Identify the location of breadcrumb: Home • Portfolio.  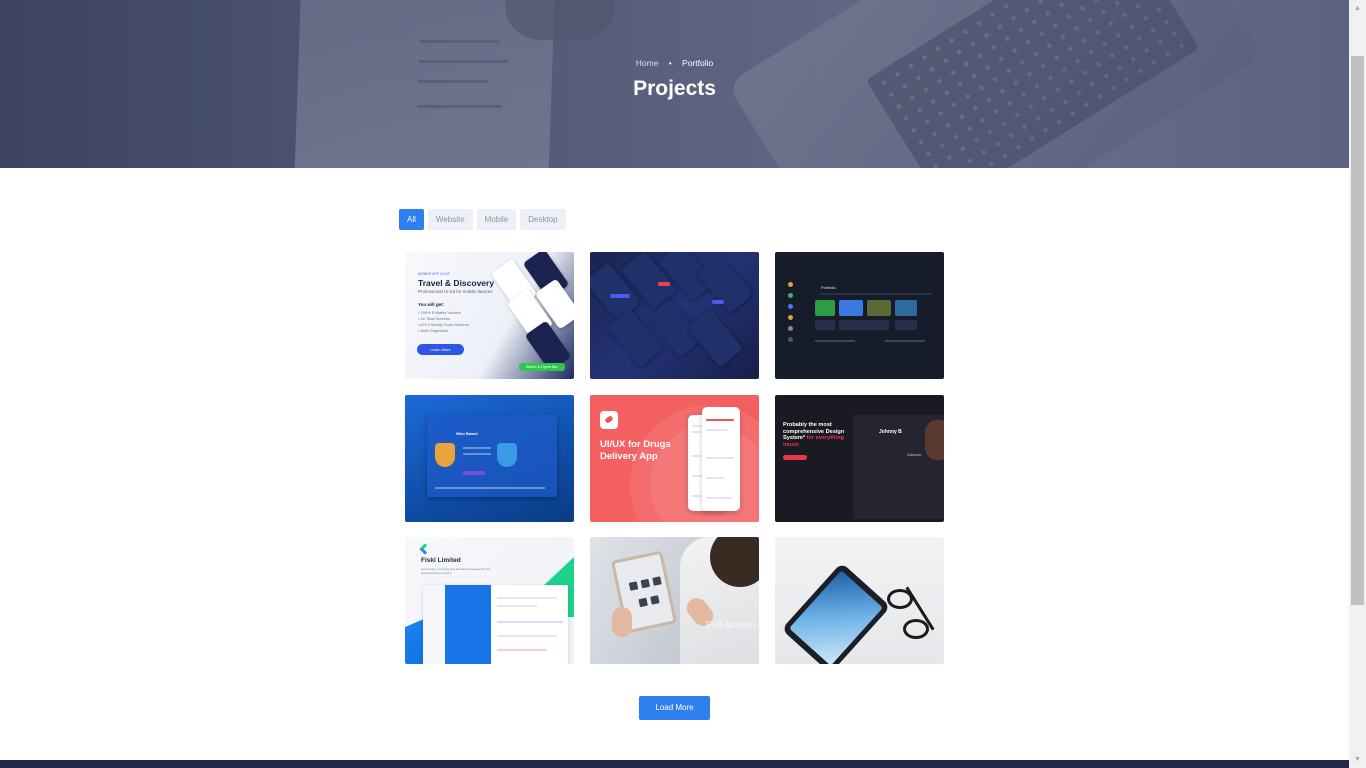
(674, 63).